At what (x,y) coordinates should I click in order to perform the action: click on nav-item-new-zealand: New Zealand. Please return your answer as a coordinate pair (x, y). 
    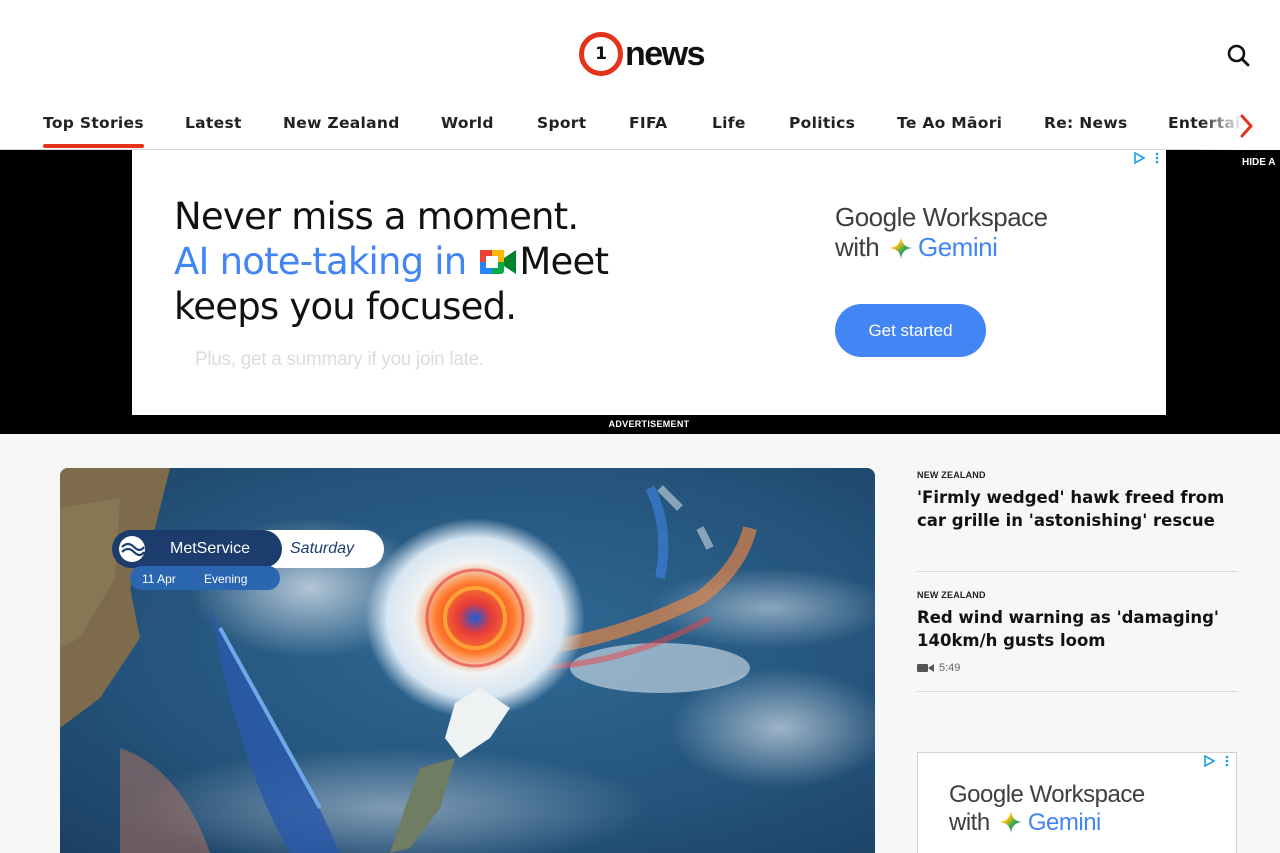
    Looking at the image, I should click on (341, 123).